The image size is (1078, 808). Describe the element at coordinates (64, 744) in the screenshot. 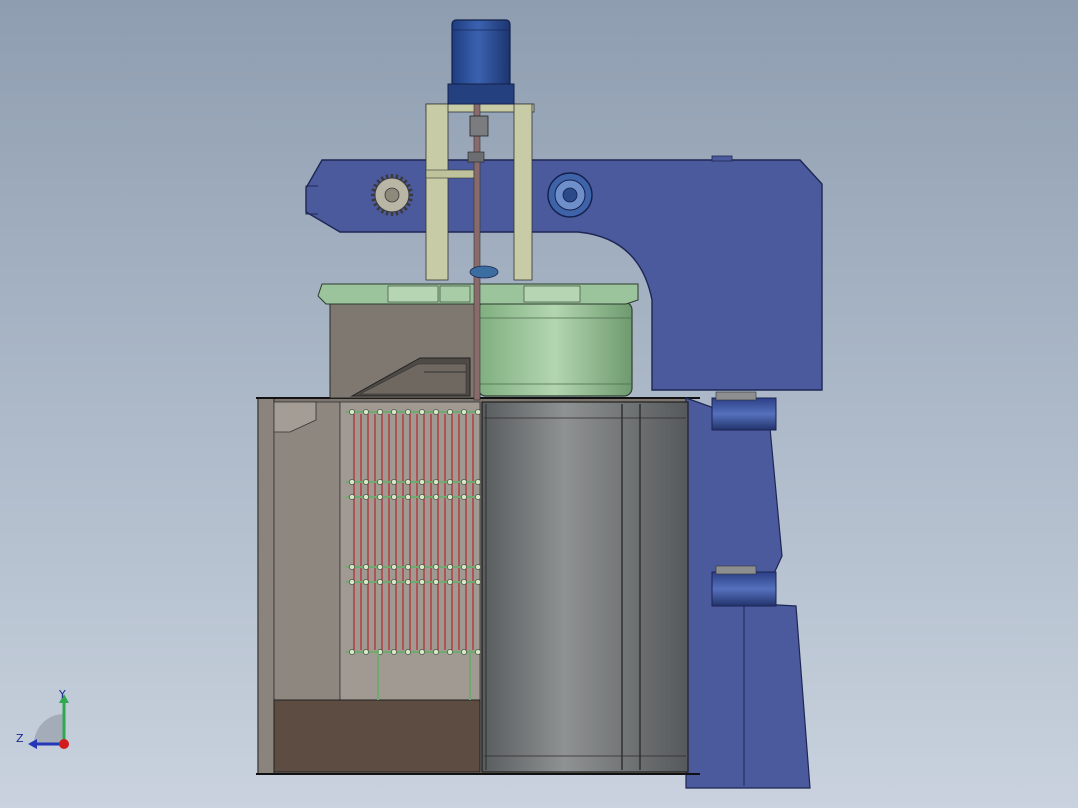

I see `x-axis-point` at that location.